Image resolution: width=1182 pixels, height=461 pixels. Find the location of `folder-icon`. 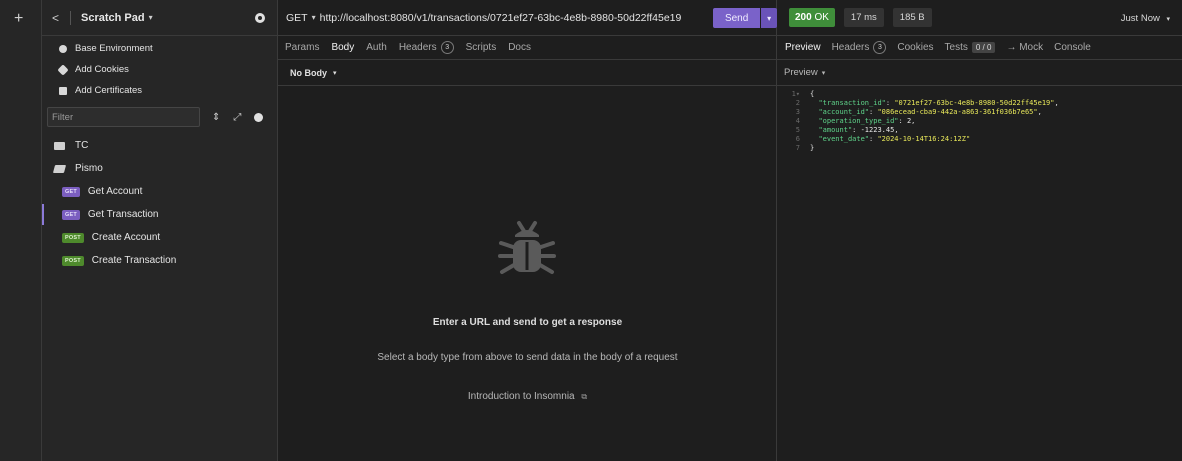

folder-icon is located at coordinates (59, 145).